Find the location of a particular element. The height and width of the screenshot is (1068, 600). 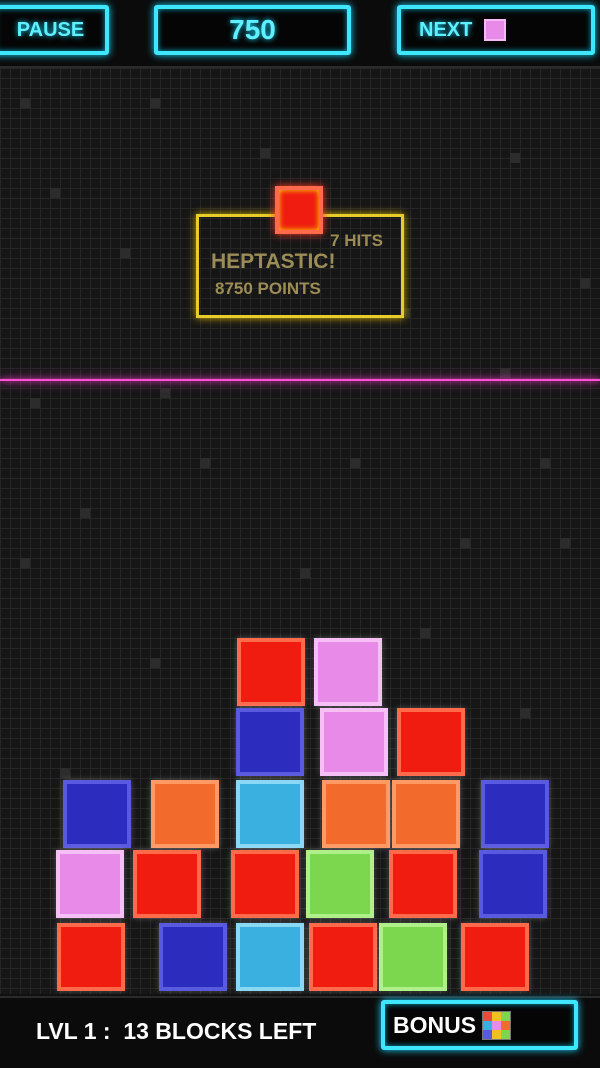

combo-title: HEPTASTIC! is located at coordinates (273, 261).